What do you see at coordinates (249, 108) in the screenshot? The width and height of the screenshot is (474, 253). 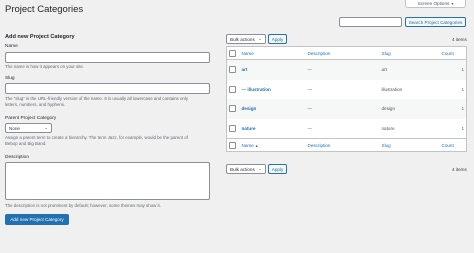 I see `category-name-link: design` at bounding box center [249, 108].